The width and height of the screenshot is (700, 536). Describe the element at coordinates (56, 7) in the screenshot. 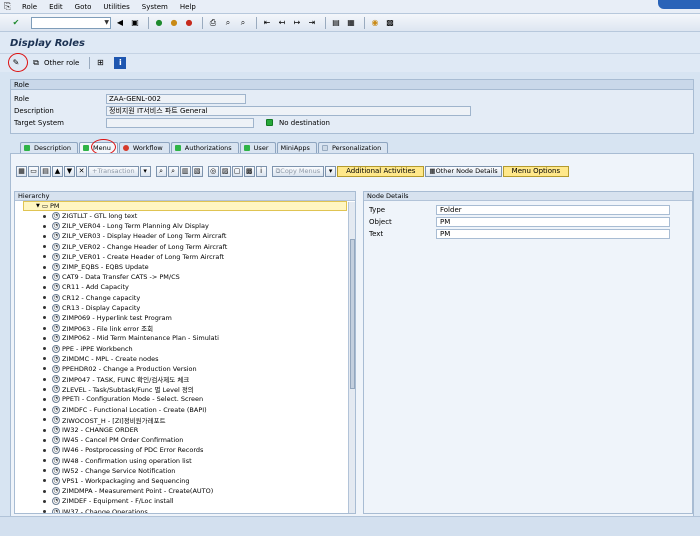

I see `menu-edit: Edit` at that location.